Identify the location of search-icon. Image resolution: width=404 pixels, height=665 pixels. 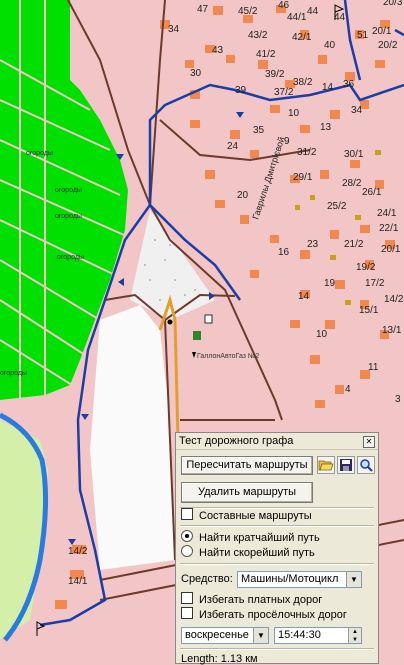
(366, 465).